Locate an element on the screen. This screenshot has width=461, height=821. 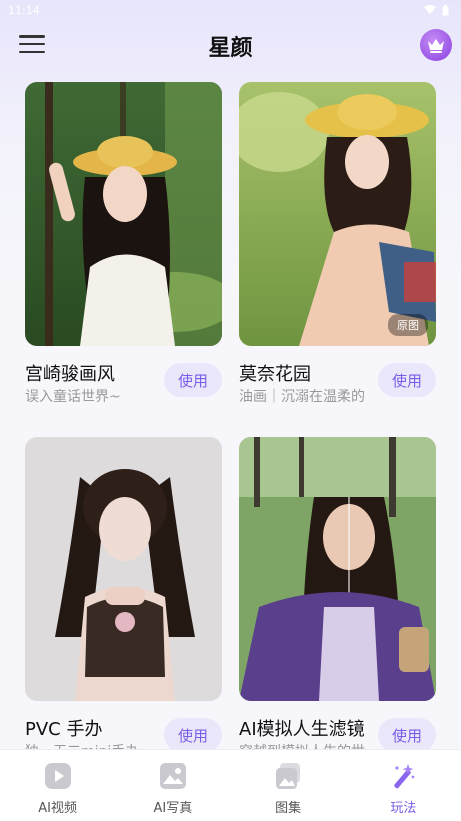
template-title: AI模拟人生滤镜 is located at coordinates (302, 729).